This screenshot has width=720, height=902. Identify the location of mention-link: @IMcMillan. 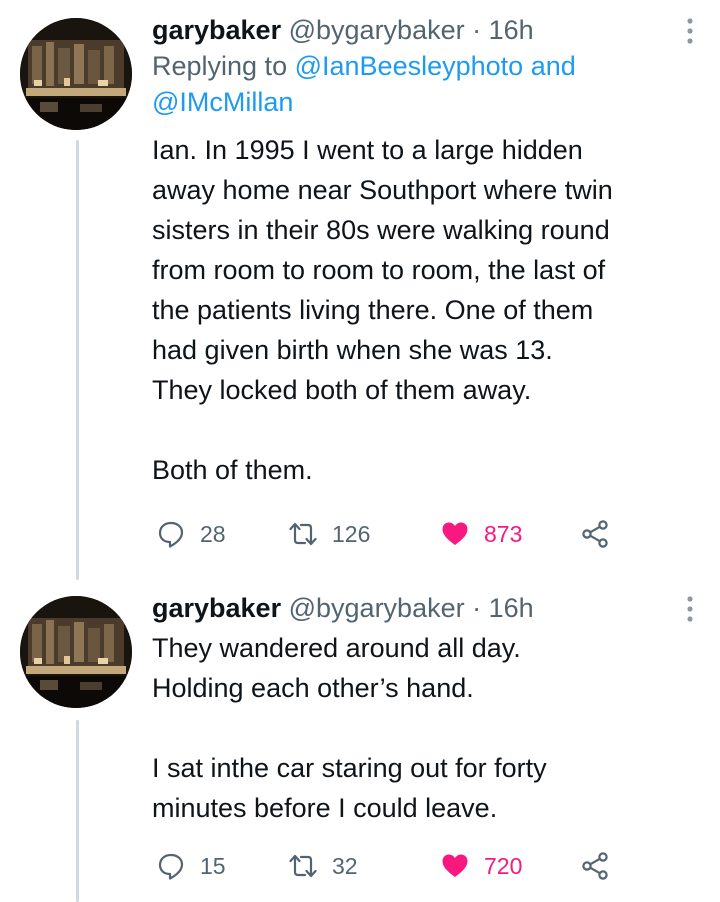
(222, 102).